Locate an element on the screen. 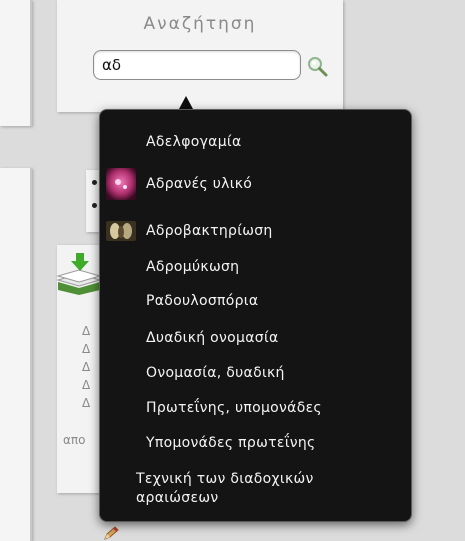 This screenshot has height=541, width=465. search-input is located at coordinates (197, 65).